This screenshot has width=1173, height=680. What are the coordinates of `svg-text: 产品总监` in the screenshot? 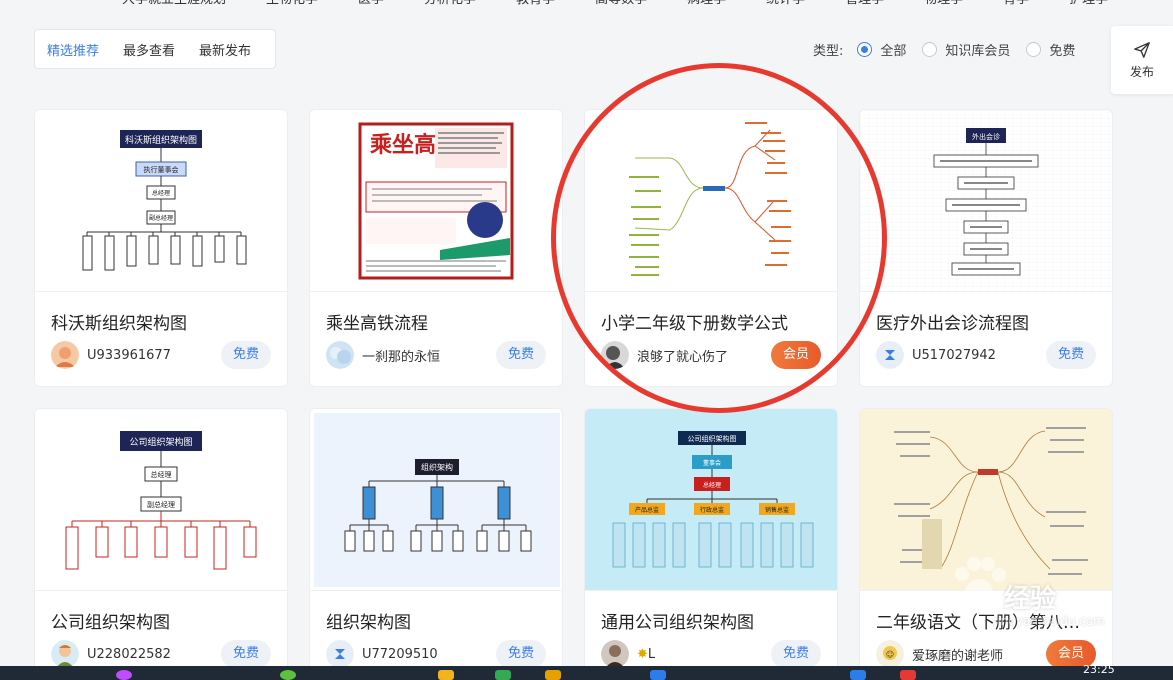 It's located at (647, 510).